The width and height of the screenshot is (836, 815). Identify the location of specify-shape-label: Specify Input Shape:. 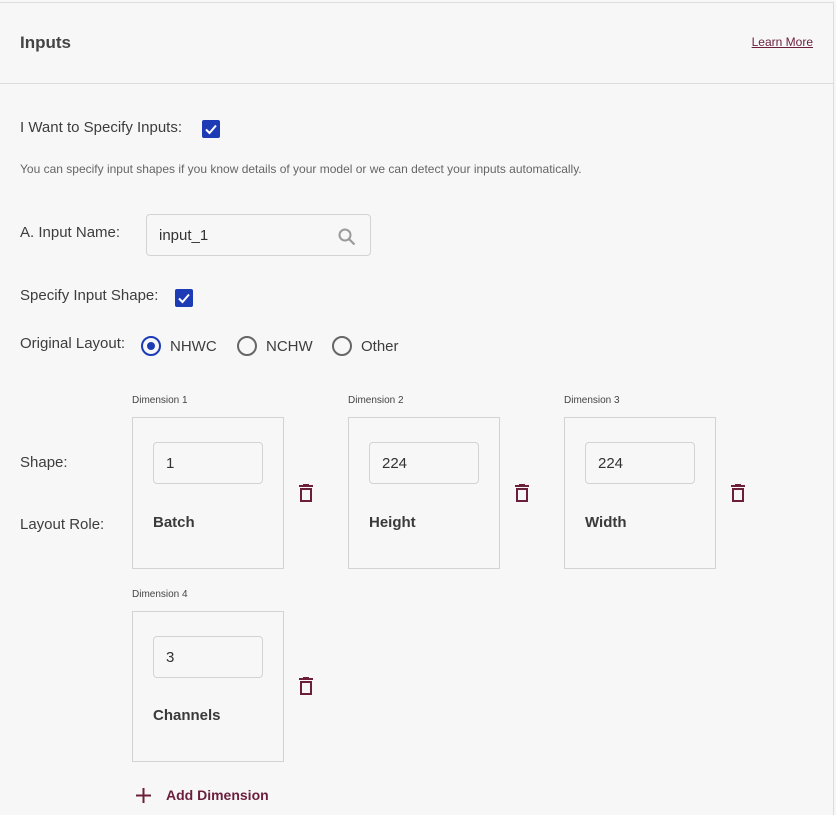
(89, 295).